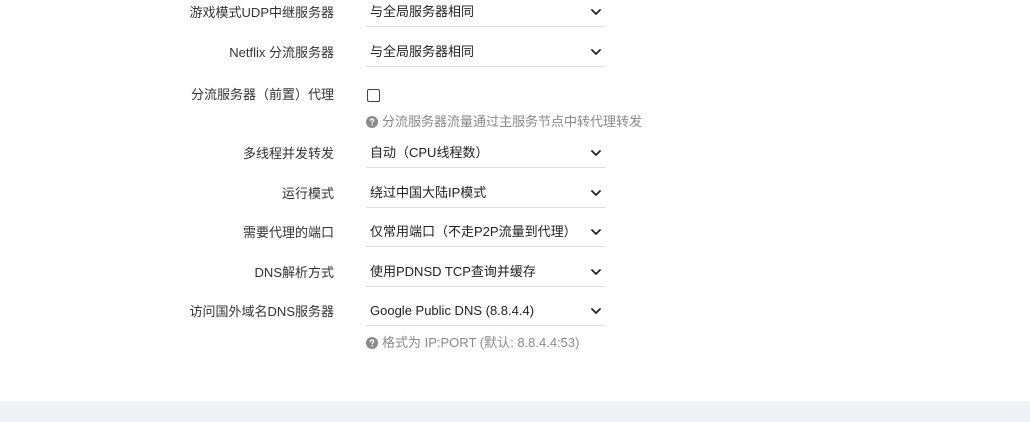 The height and width of the screenshot is (422, 1030). I want to click on row-game-udp-relay: 游戏模式UDP中继服务器 与全局服务器相同, so click(515, 14).